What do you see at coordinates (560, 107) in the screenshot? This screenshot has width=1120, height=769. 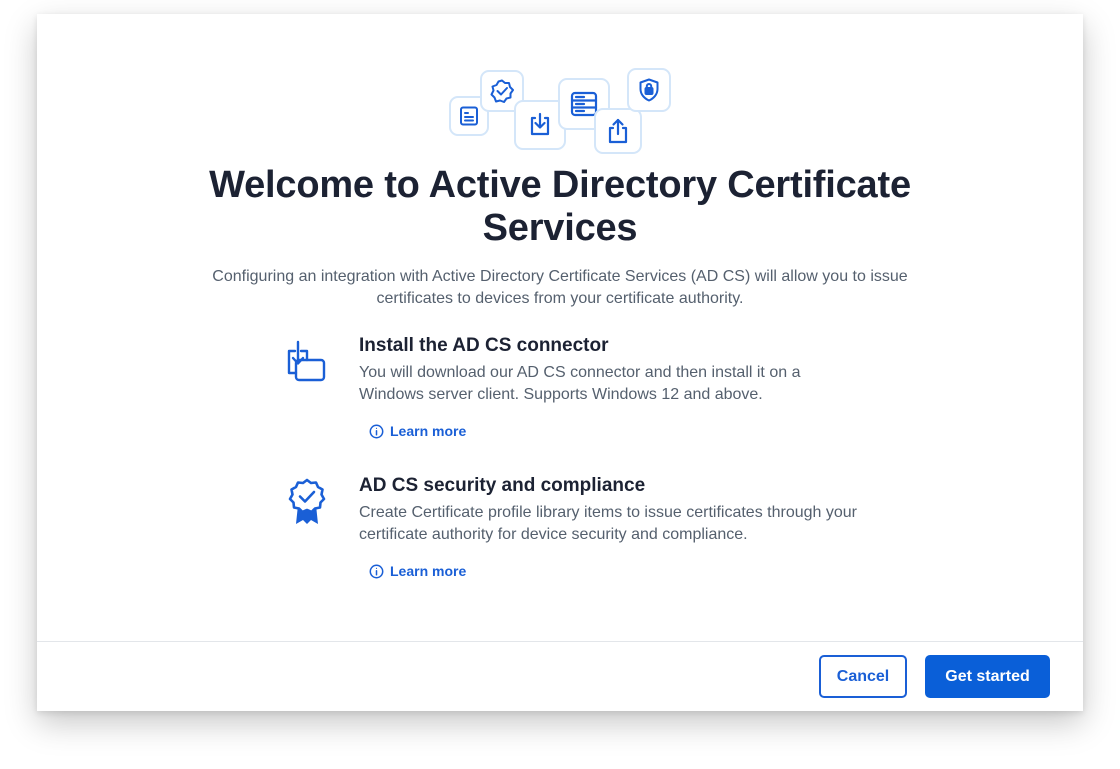 I see `hero-illustration` at bounding box center [560, 107].